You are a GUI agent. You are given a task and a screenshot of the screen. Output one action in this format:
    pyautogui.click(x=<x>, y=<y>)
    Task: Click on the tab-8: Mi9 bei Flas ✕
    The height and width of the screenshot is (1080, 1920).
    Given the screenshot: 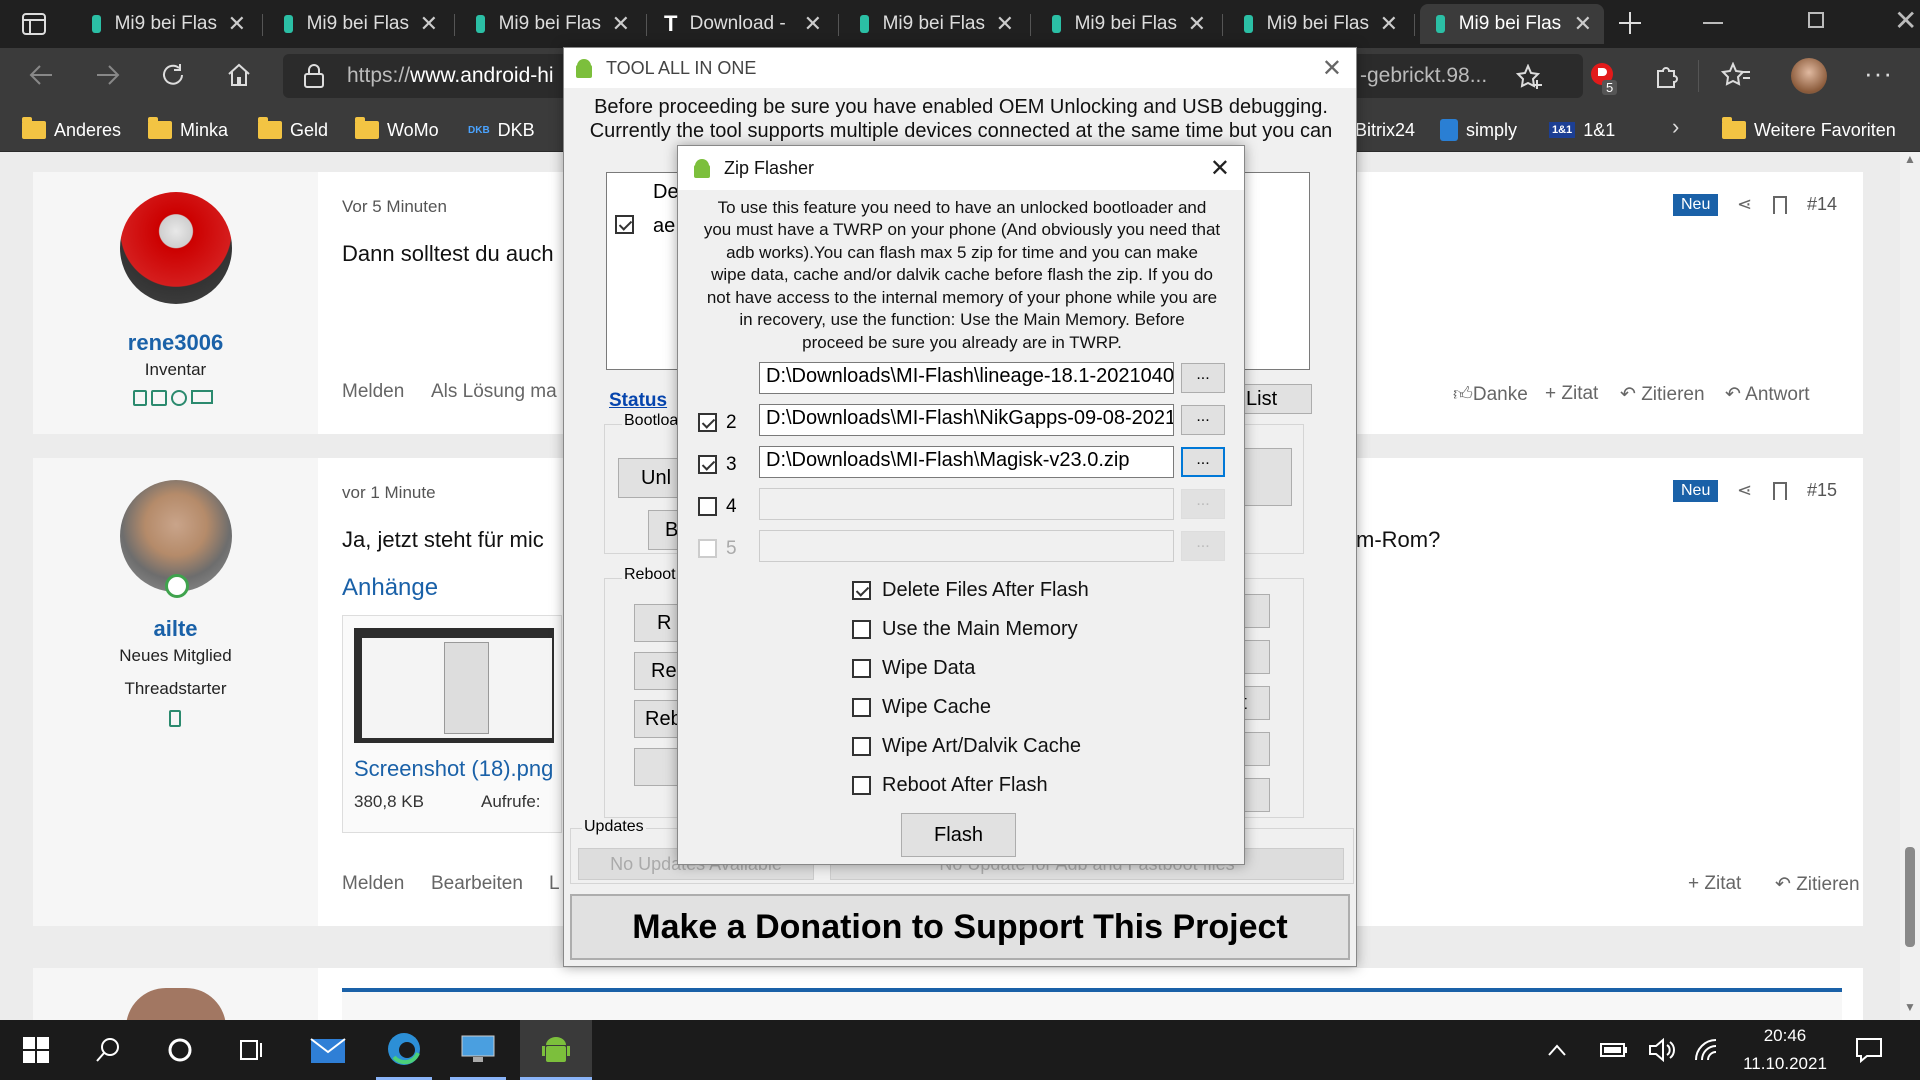 What is the action you would take?
    pyautogui.click(x=1512, y=24)
    